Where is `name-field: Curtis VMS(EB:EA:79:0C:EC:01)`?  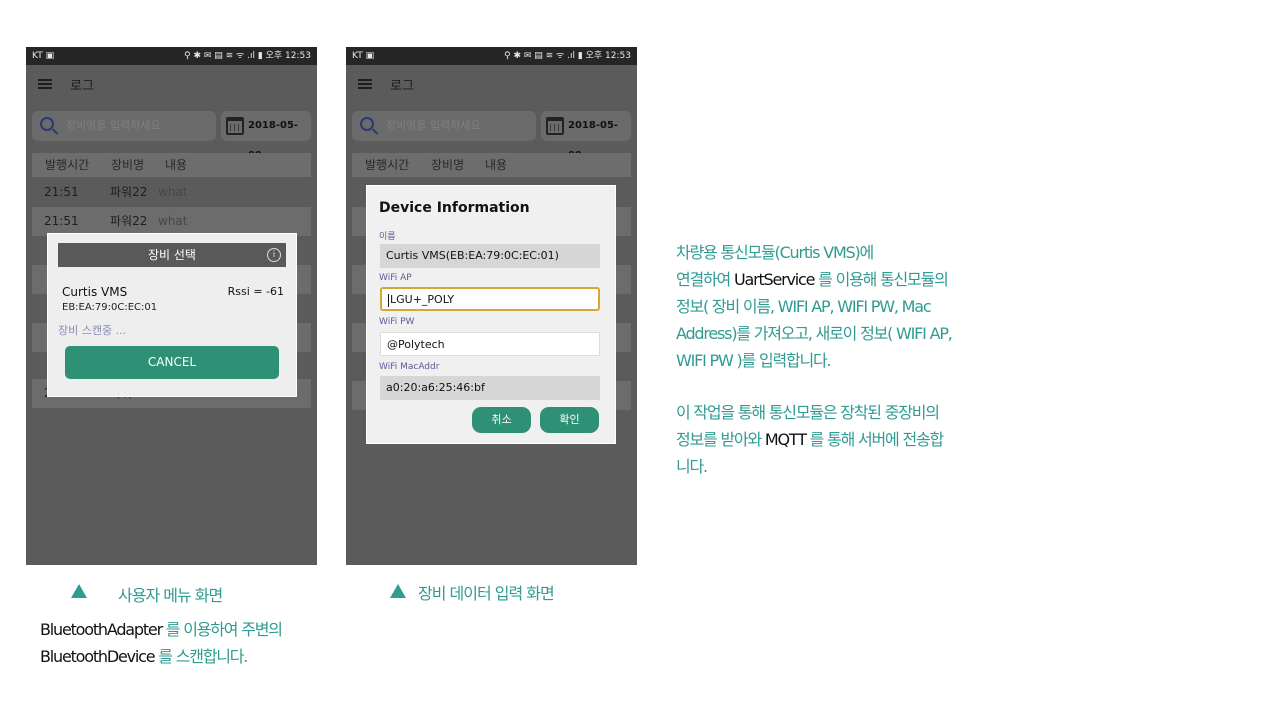 name-field: Curtis VMS(EB:EA:79:0C:EC:01) is located at coordinates (490, 256).